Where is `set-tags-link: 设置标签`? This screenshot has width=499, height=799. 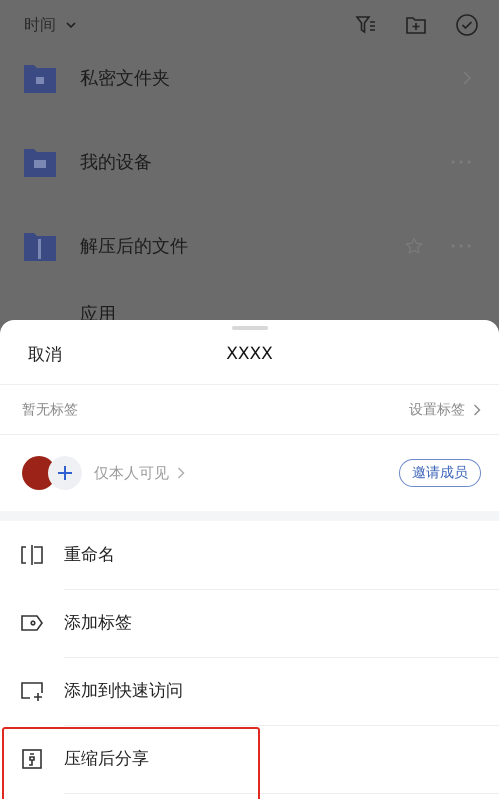 set-tags-link: 设置标签 is located at coordinates (445, 409).